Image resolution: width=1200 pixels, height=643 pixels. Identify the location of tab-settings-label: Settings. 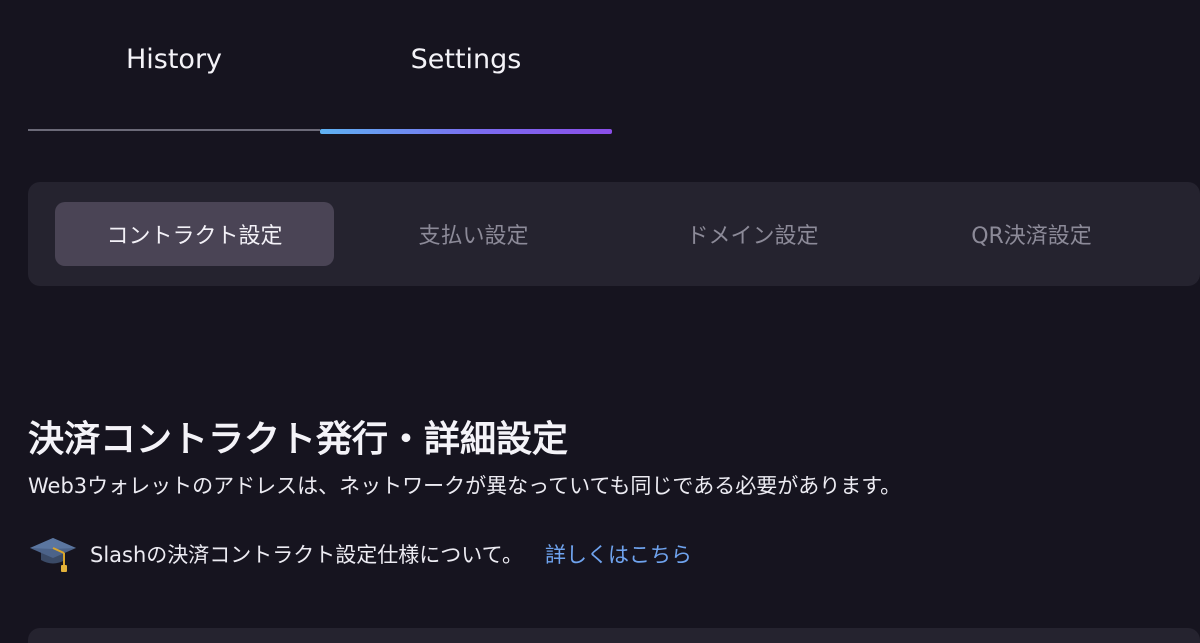
(466, 59).